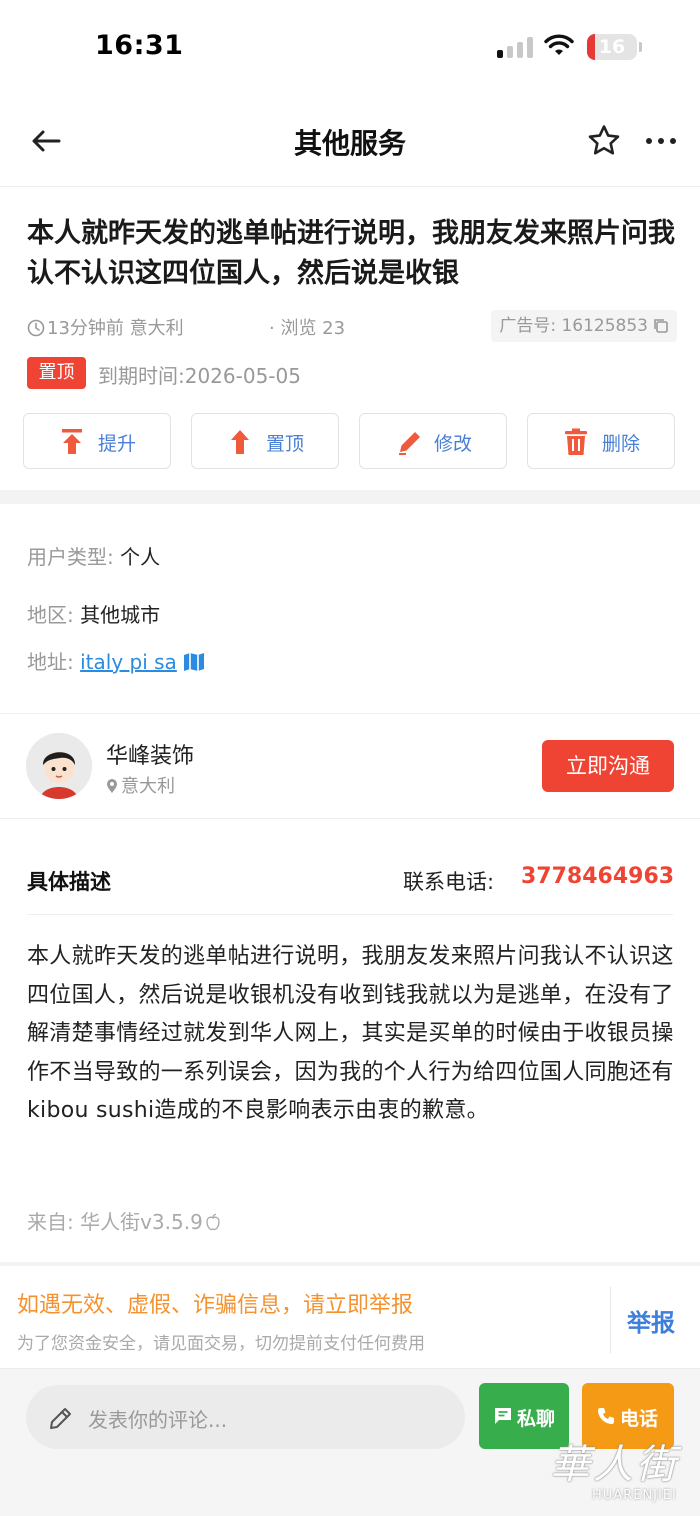 The width and height of the screenshot is (700, 1516). I want to click on phone-label: 联系电话:, so click(449, 882).